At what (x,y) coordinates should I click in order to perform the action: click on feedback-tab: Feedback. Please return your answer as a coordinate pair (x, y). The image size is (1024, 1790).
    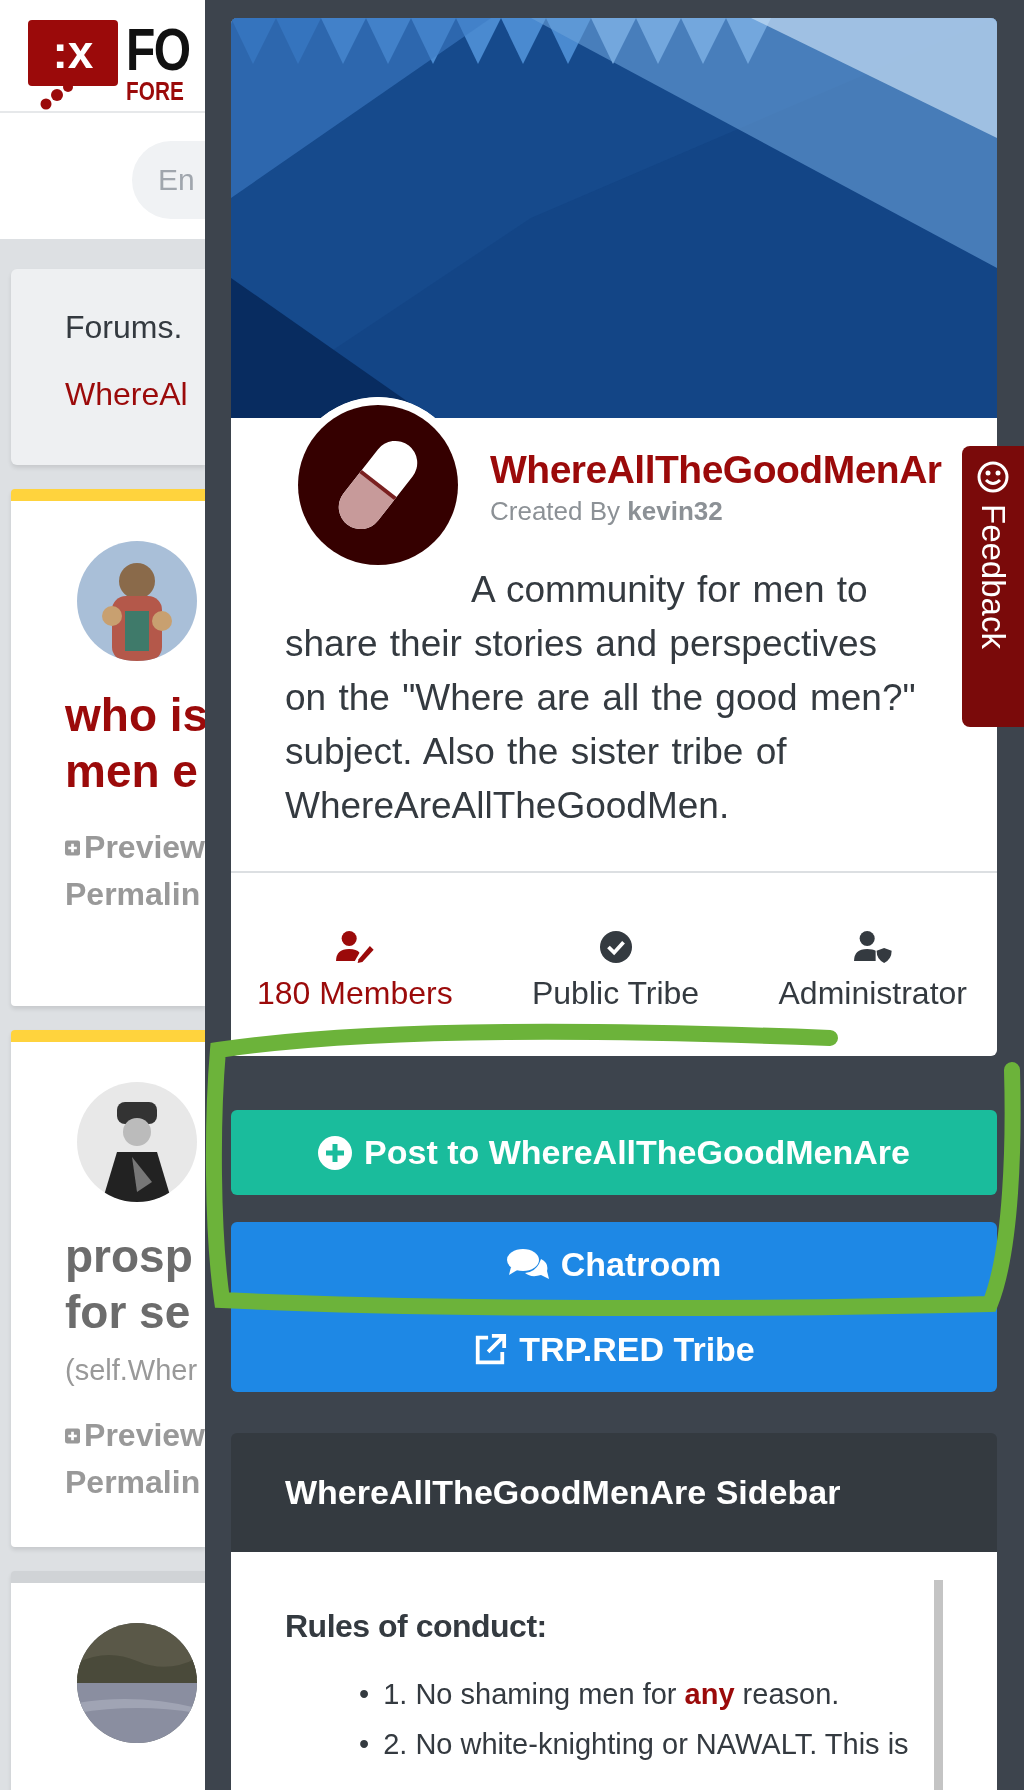
    Looking at the image, I should click on (993, 586).